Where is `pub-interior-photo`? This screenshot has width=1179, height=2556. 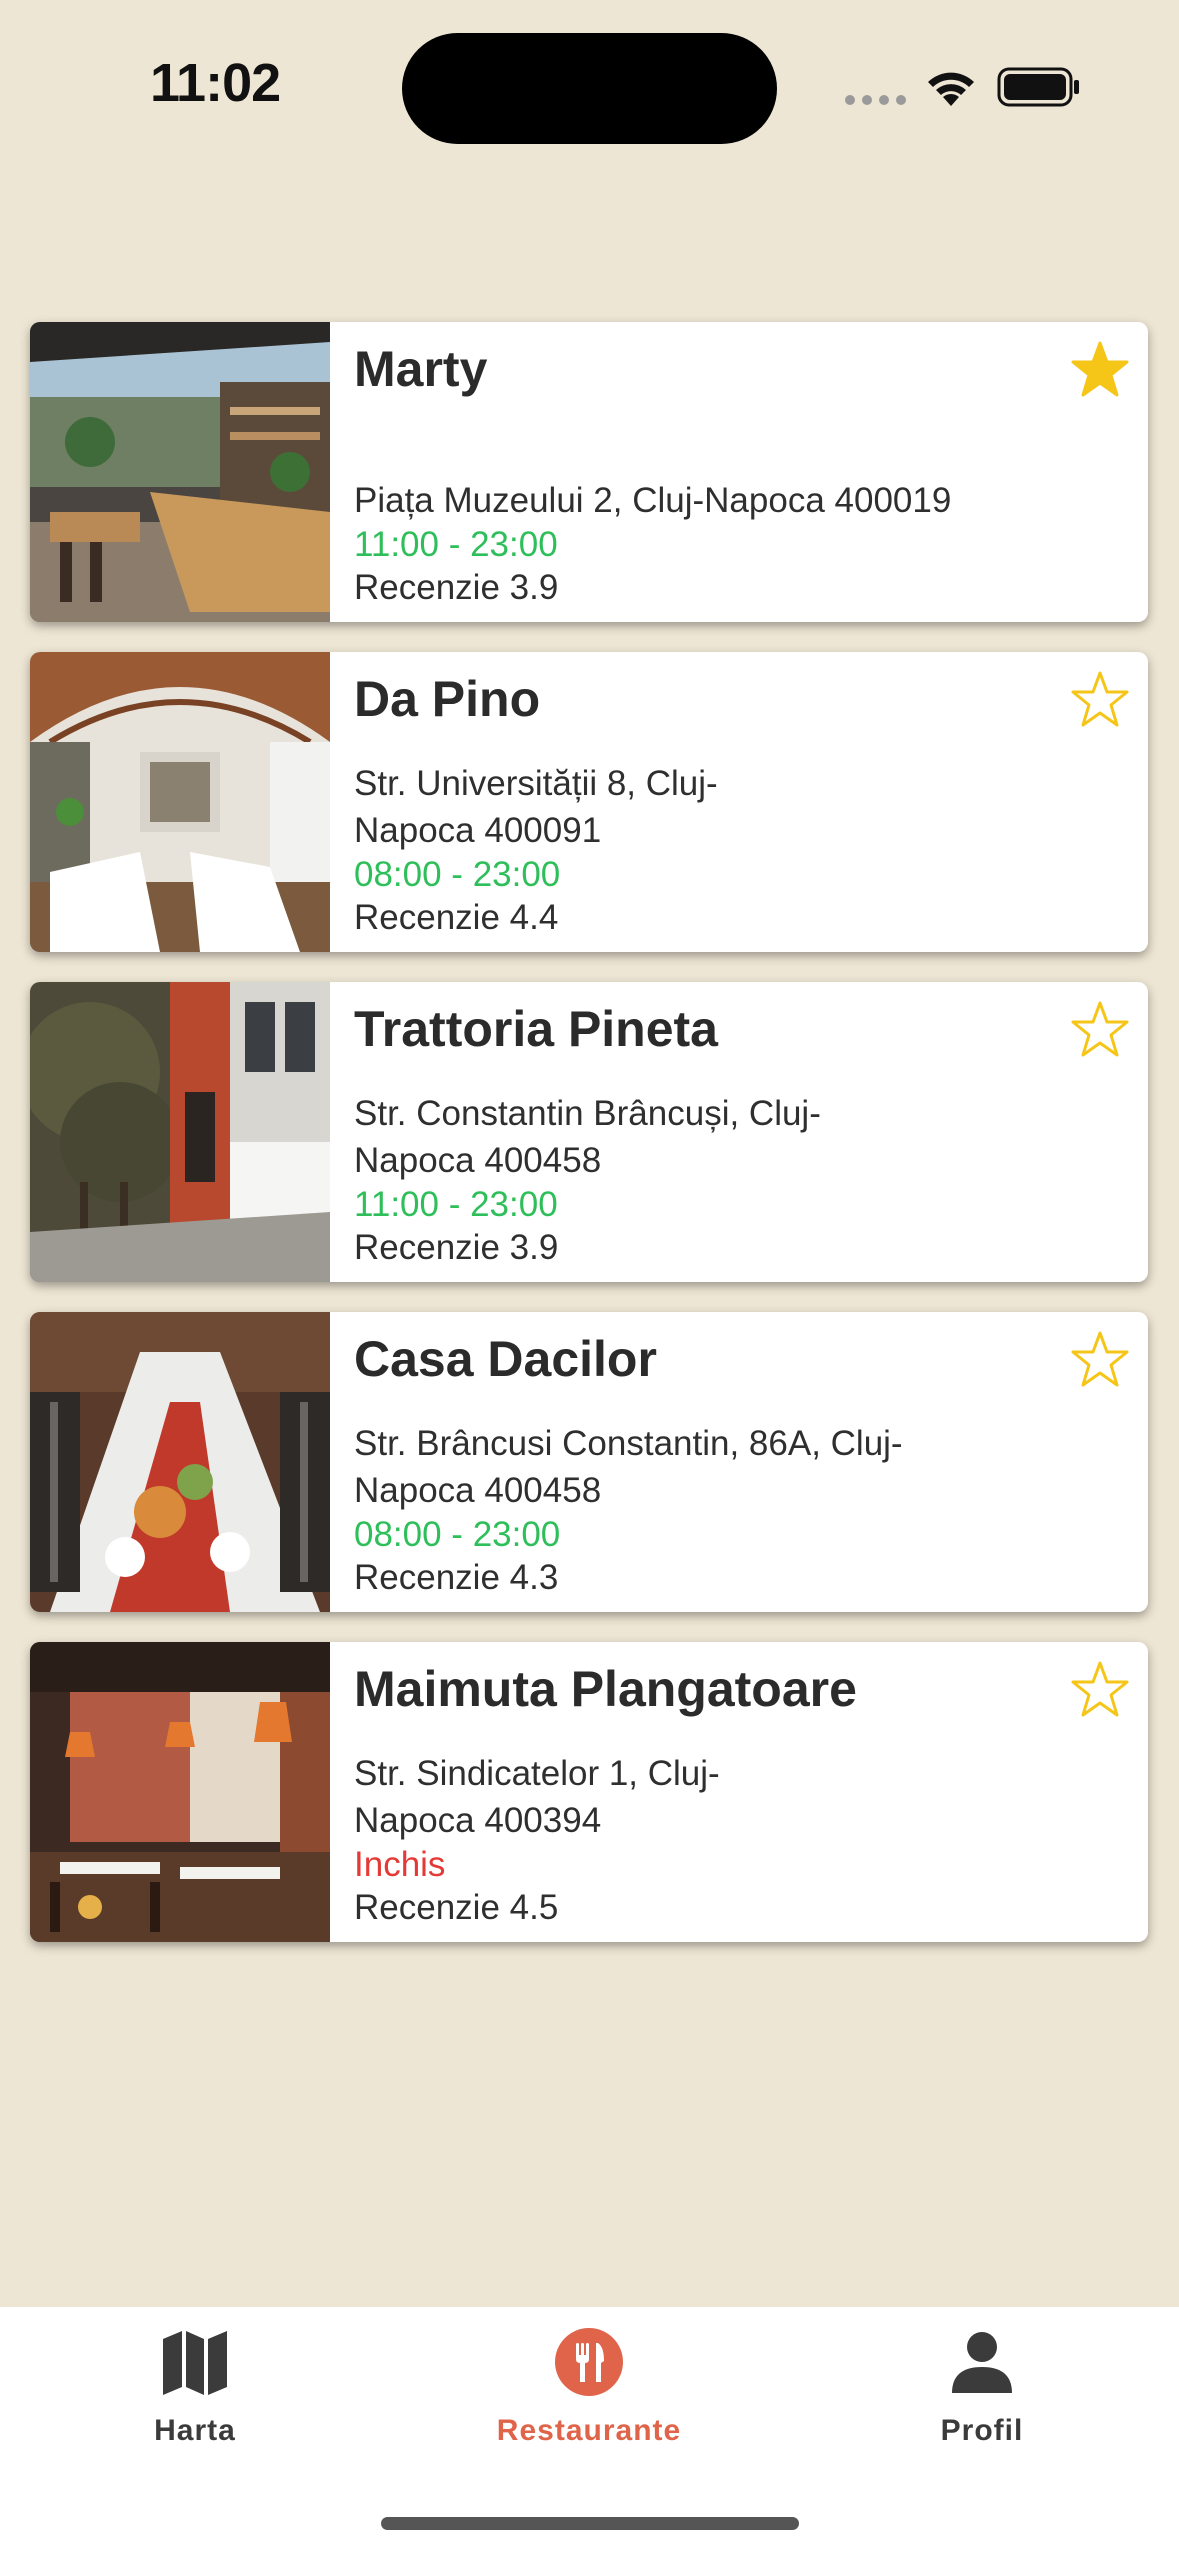 pub-interior-photo is located at coordinates (180, 1792).